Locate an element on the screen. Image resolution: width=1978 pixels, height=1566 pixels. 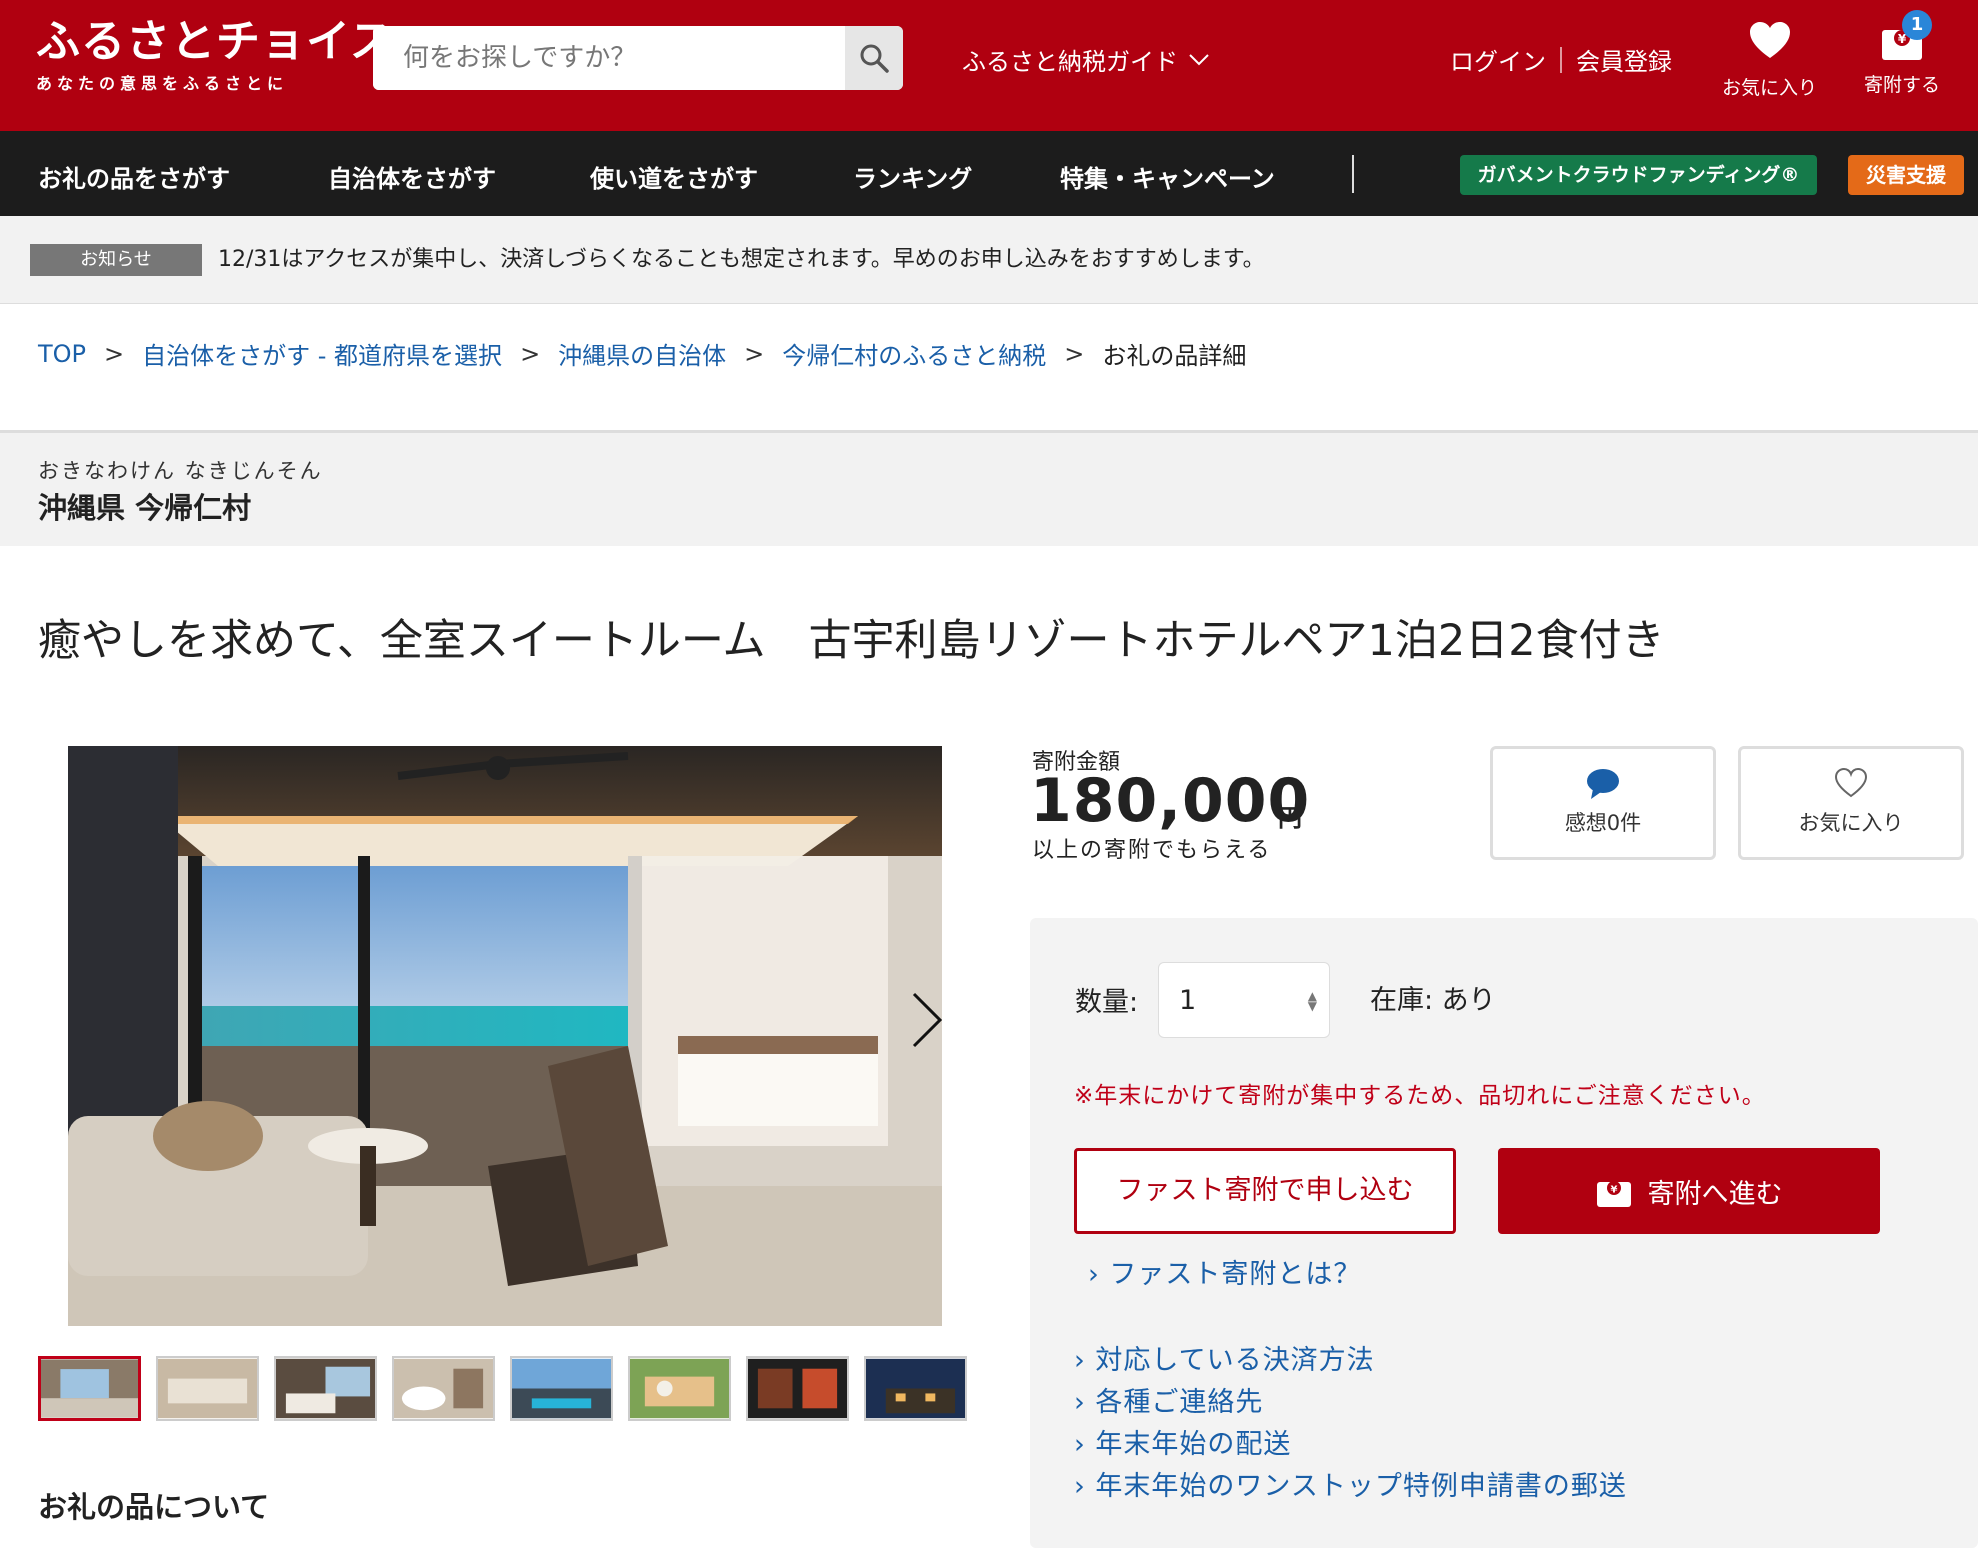
donate-cart-button: ¥ 1 寄附する is located at coordinates (1902, 53).